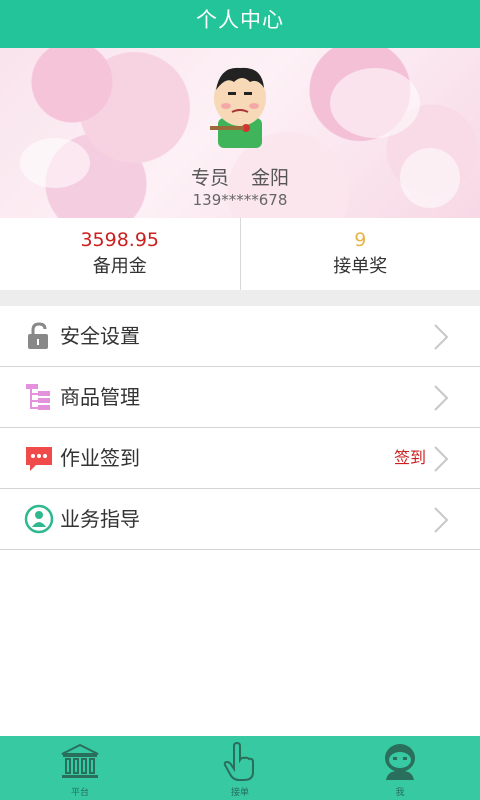 This screenshot has width=480, height=800. Describe the element at coordinates (79, 793) in the screenshot. I see `tab-label: 平台` at that location.